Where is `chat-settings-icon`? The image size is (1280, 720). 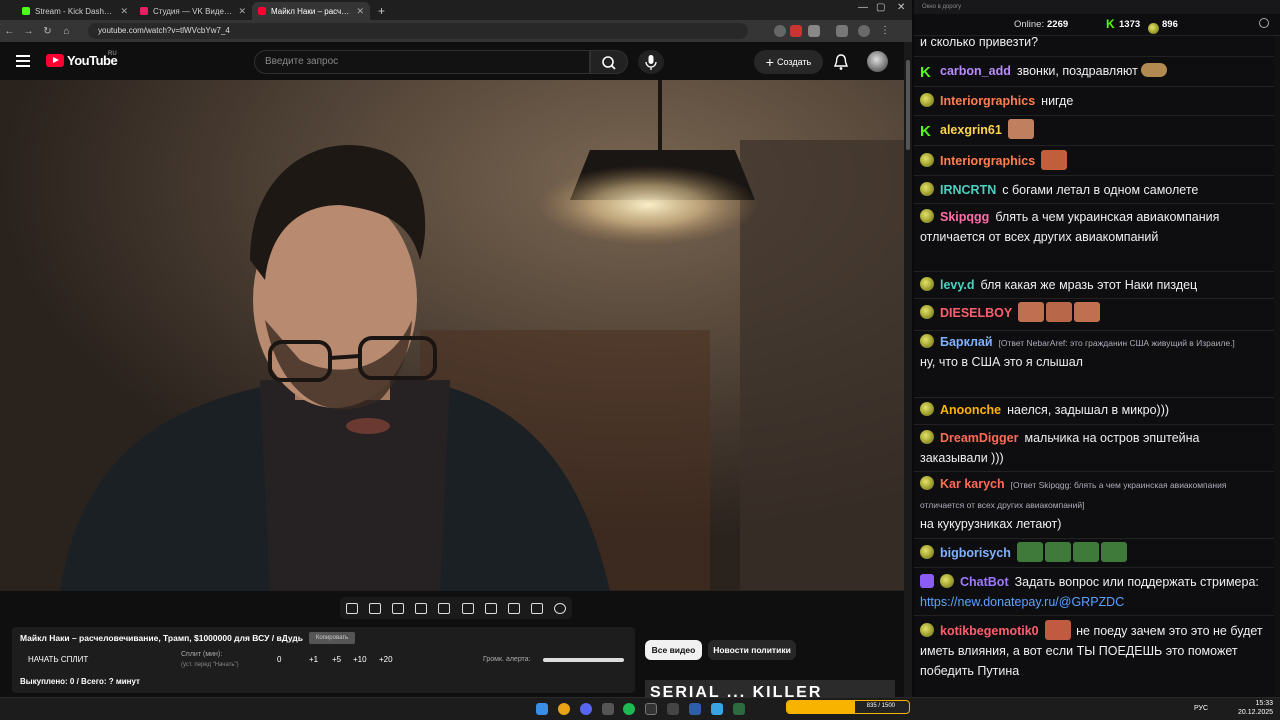 chat-settings-icon is located at coordinates (1264, 23).